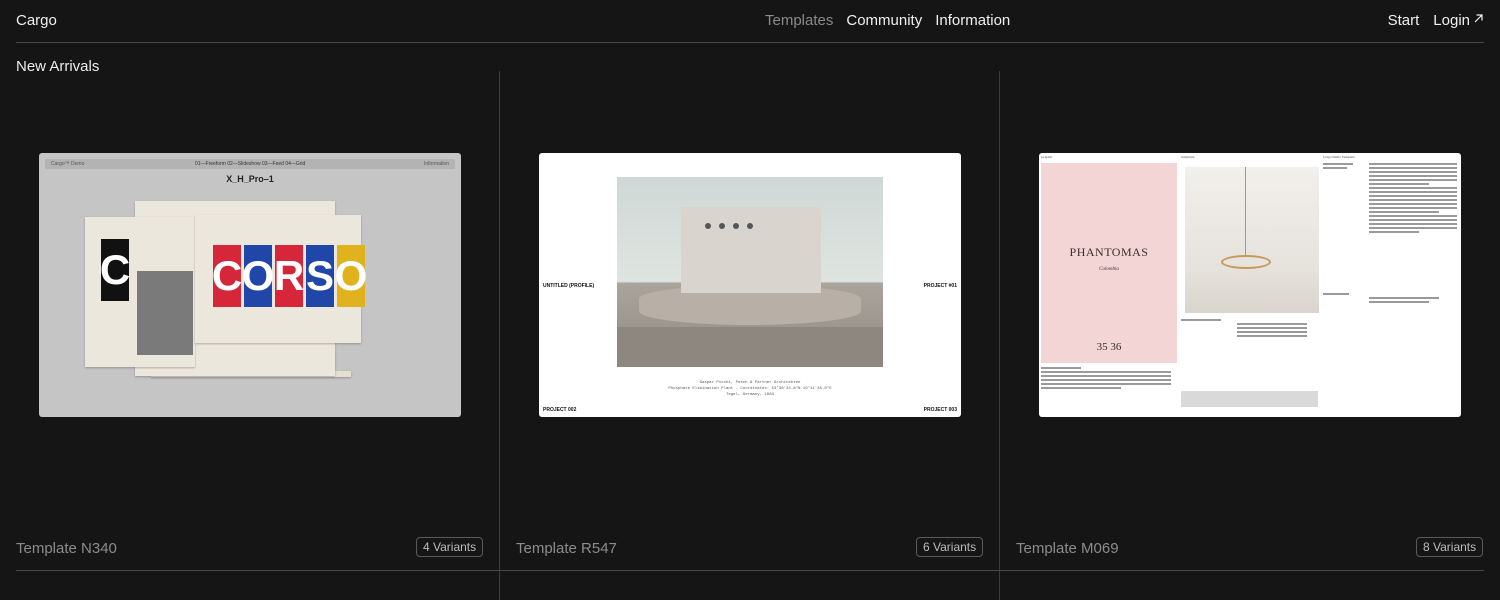 The height and width of the screenshot is (600, 1500). Describe the element at coordinates (799, 20) in the screenshot. I see `nav-templates: Templates` at that location.